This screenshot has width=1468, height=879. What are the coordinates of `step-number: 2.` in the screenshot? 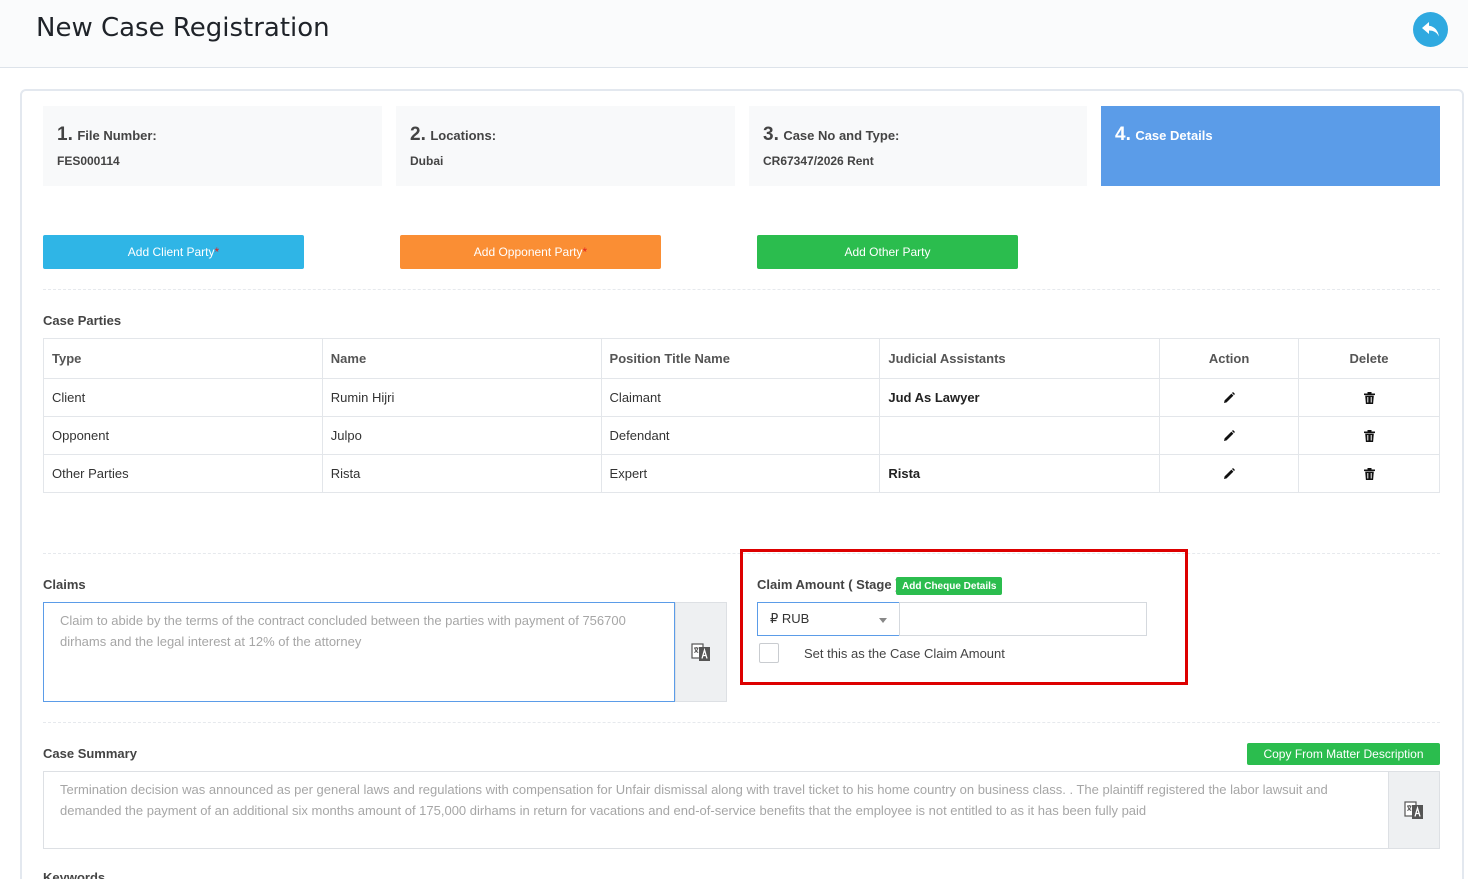 It's located at (418, 134).